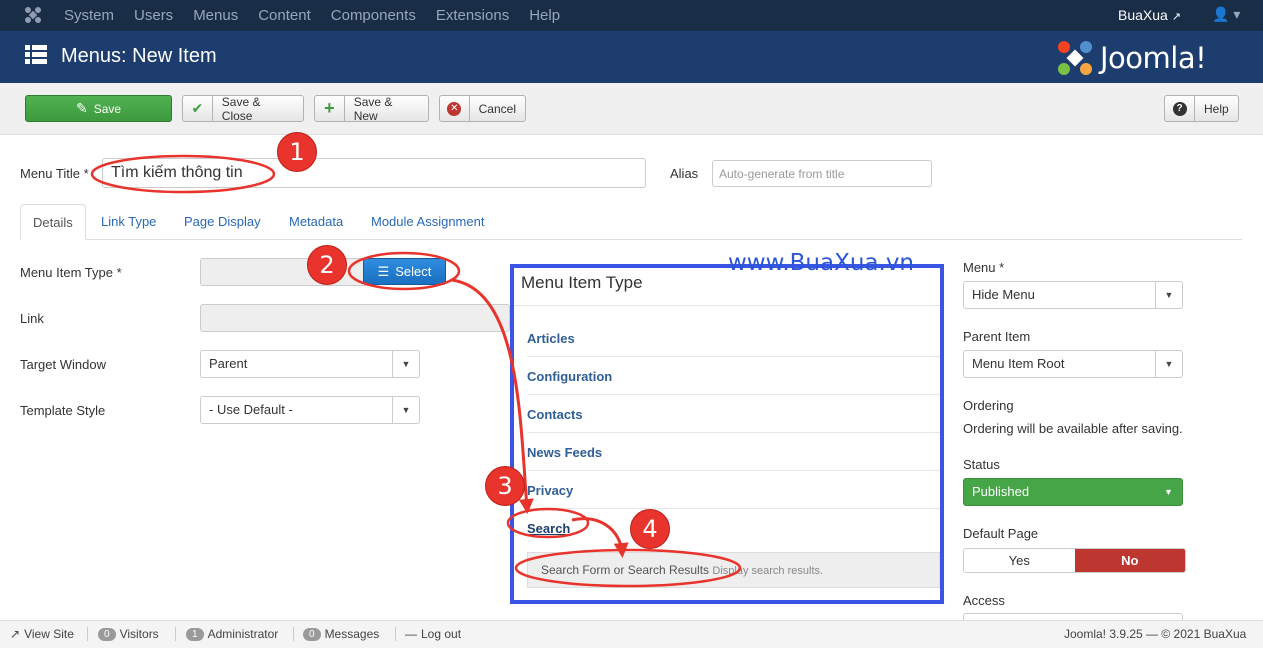 Image resolution: width=1263 pixels, height=648 pixels. Describe the element at coordinates (984, 267) in the screenshot. I see `menu-label: Menu *` at that location.